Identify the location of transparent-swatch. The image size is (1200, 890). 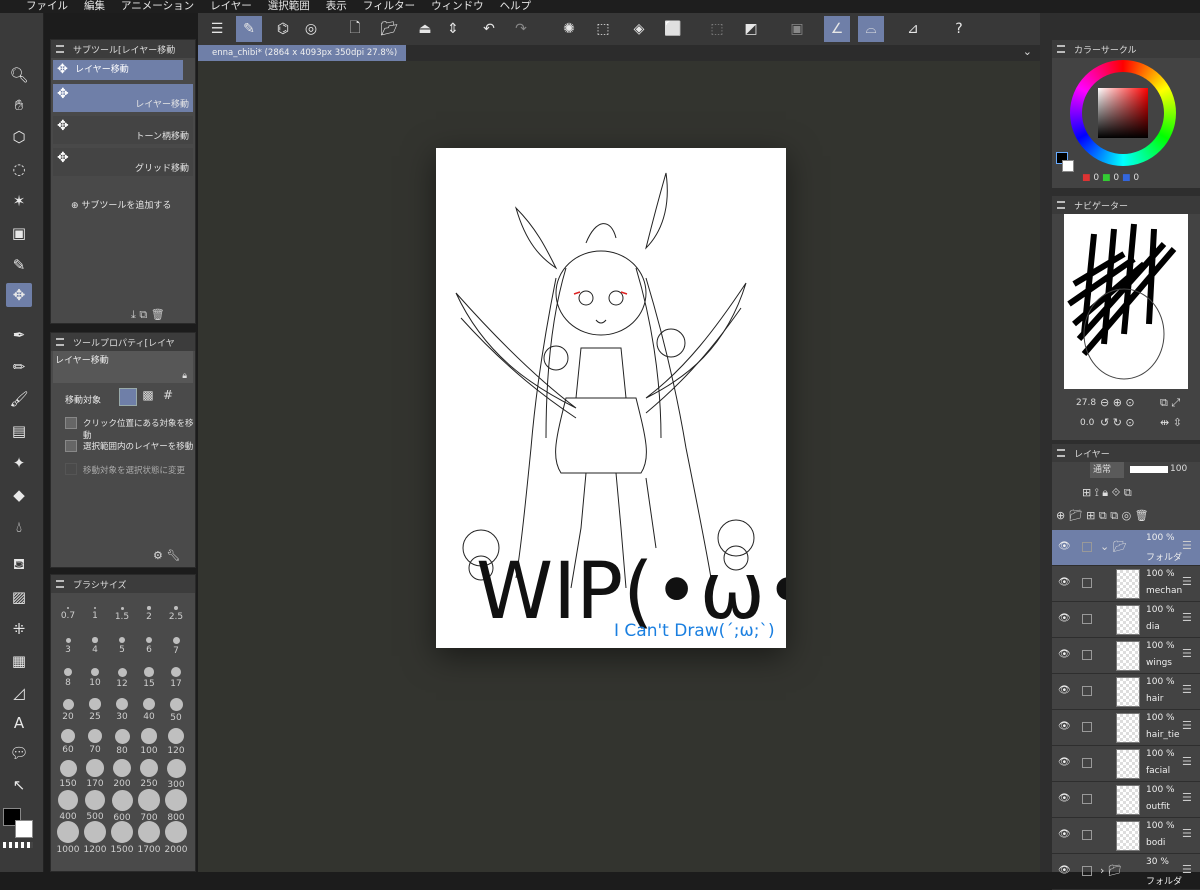
(18, 845).